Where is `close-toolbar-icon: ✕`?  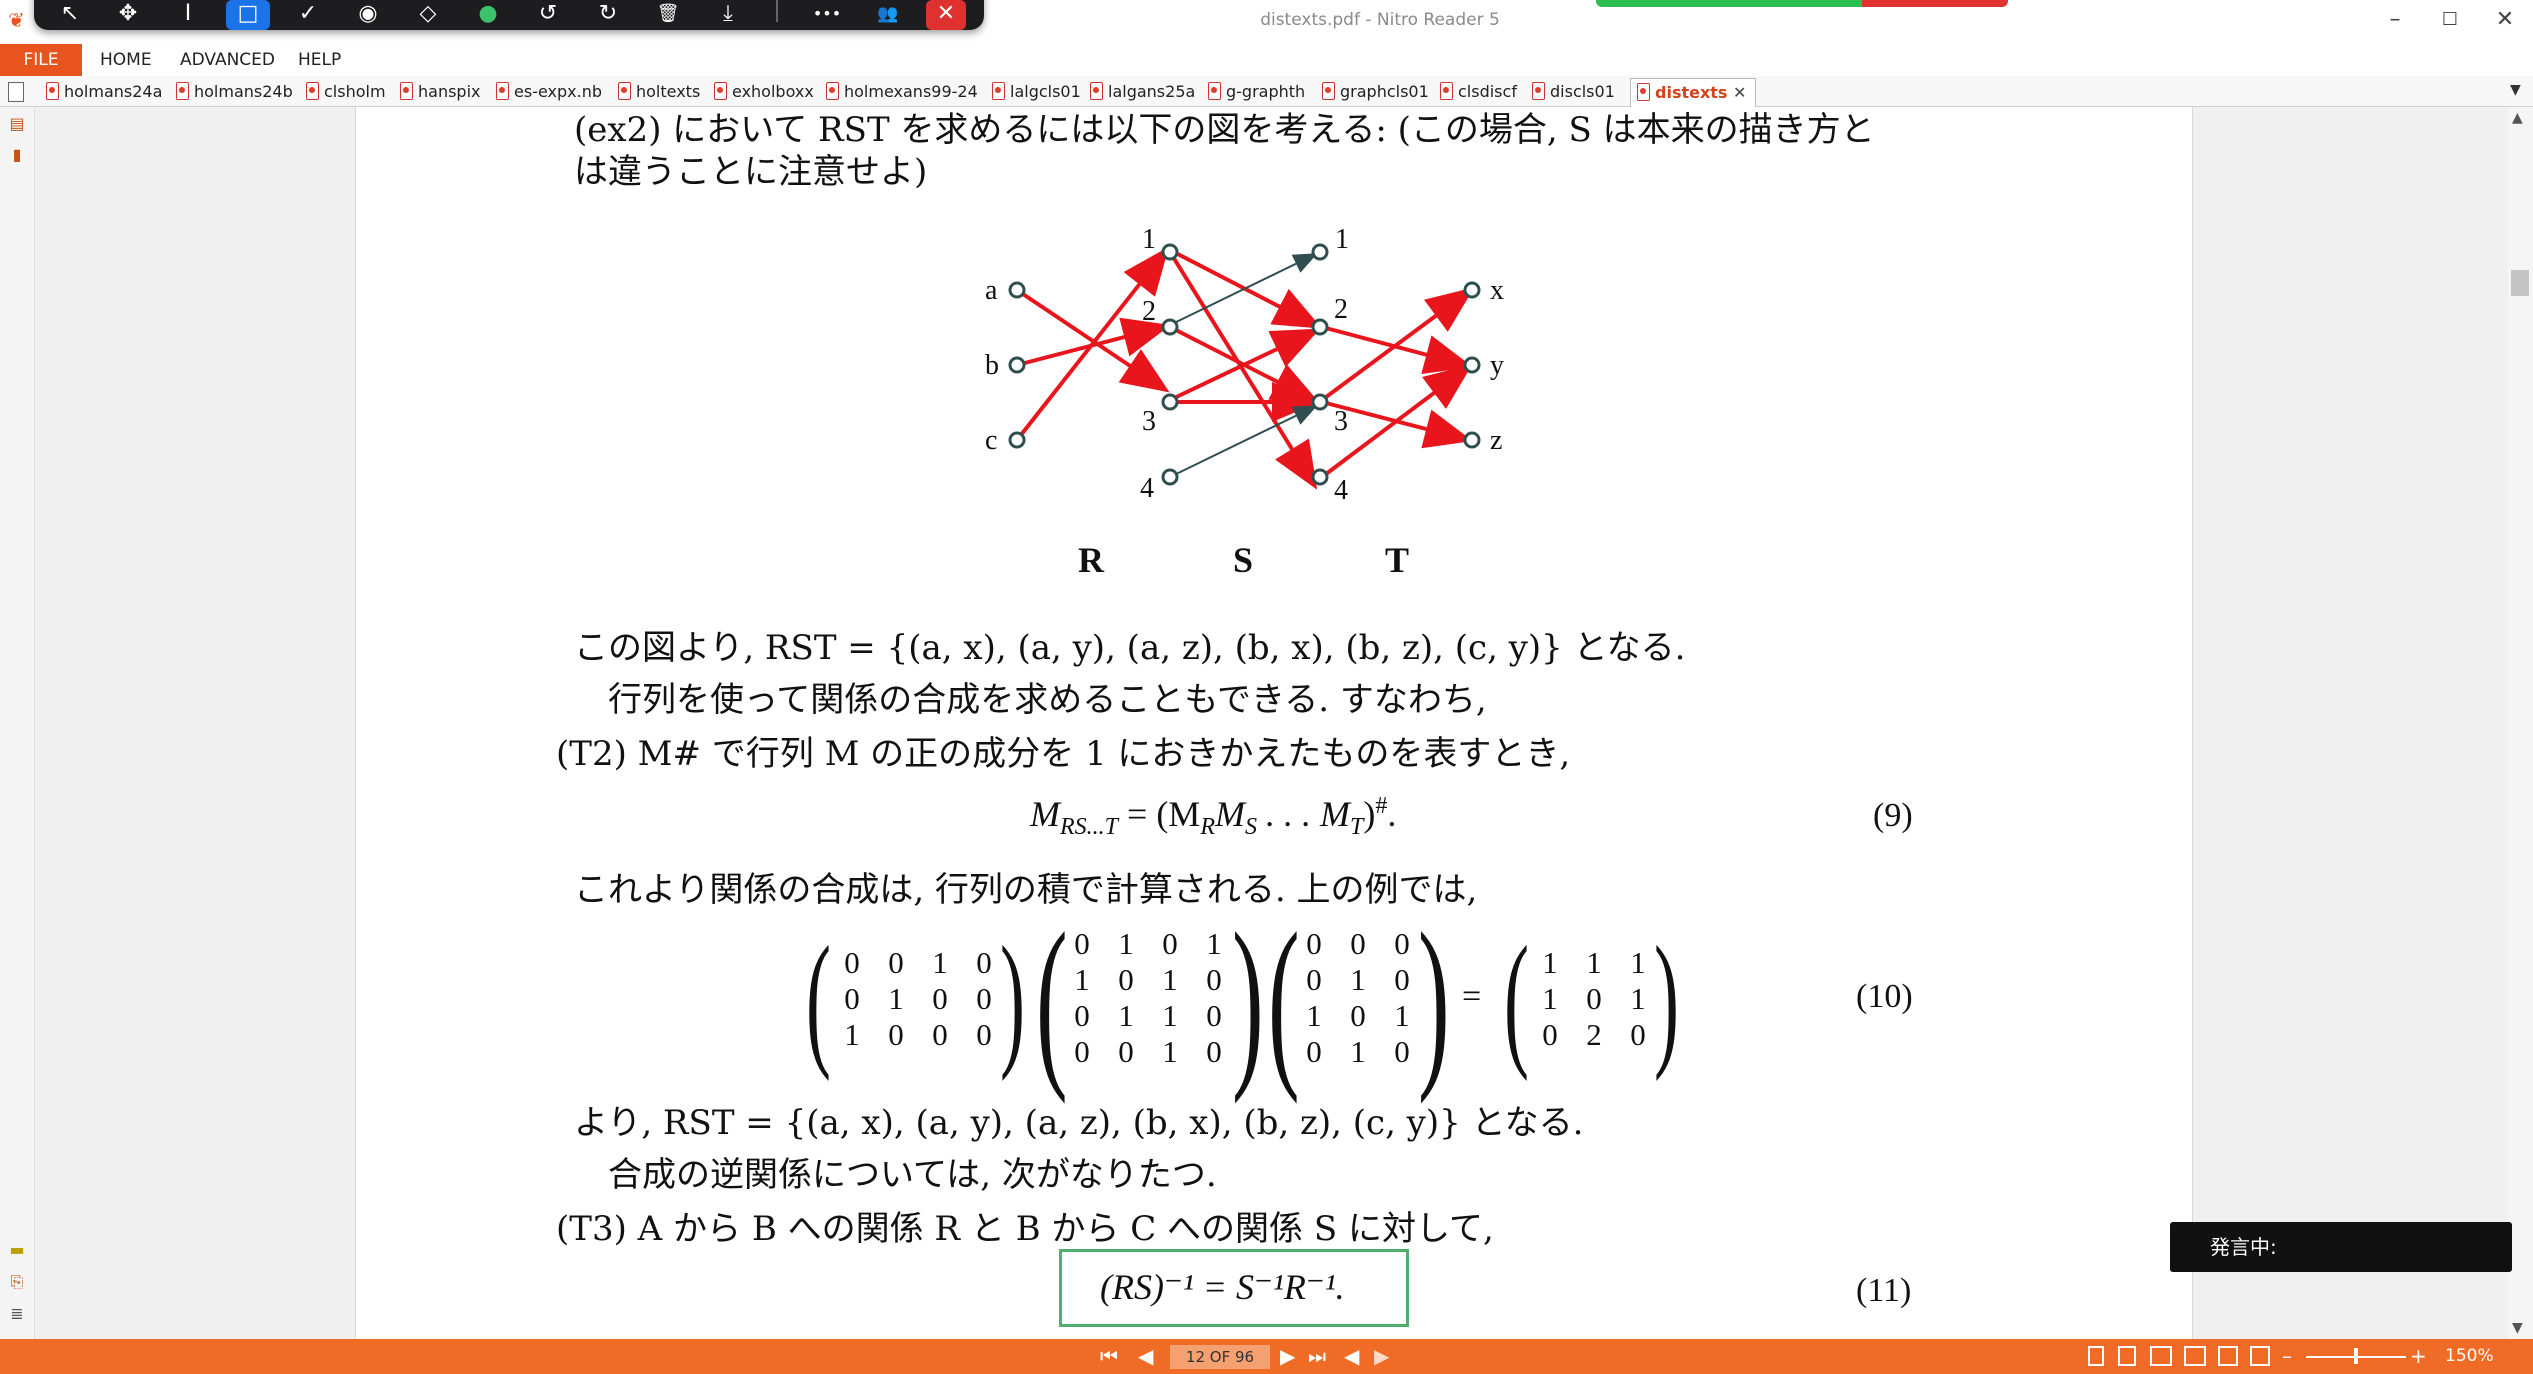 close-toolbar-icon: ✕ is located at coordinates (946, 15).